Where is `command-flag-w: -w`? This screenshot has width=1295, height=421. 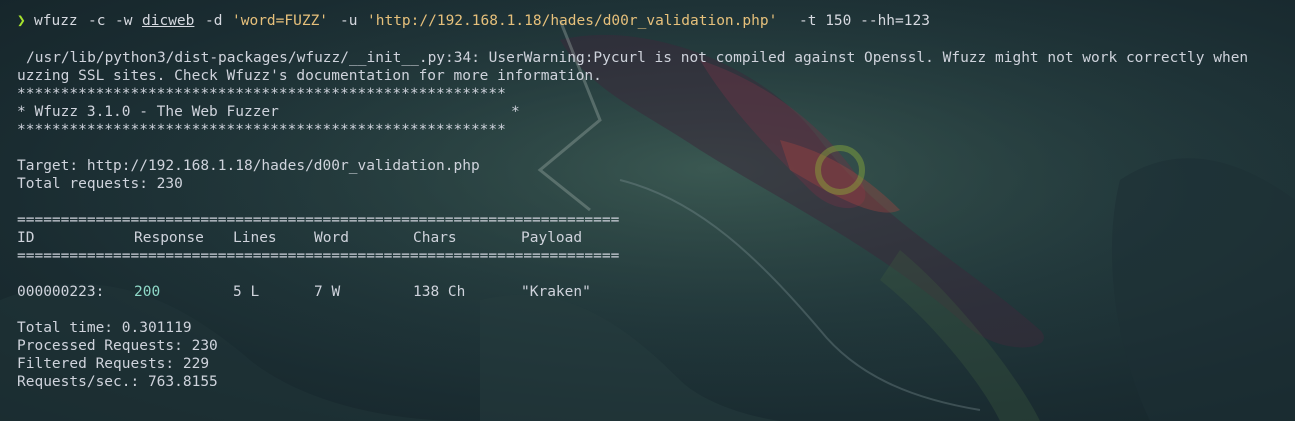 command-flag-w: -w is located at coordinates (124, 21).